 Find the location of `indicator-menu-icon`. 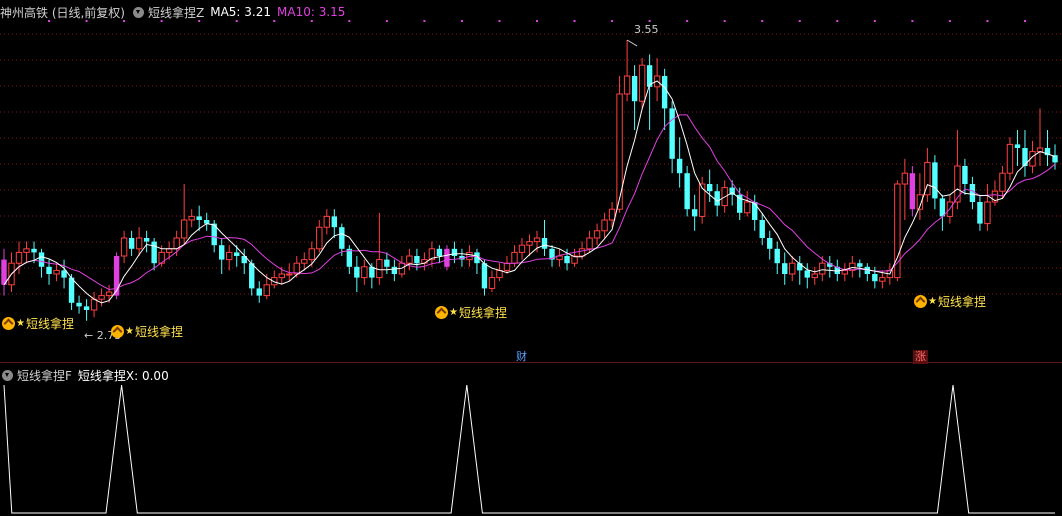

indicator-menu-icon is located at coordinates (138, 12).